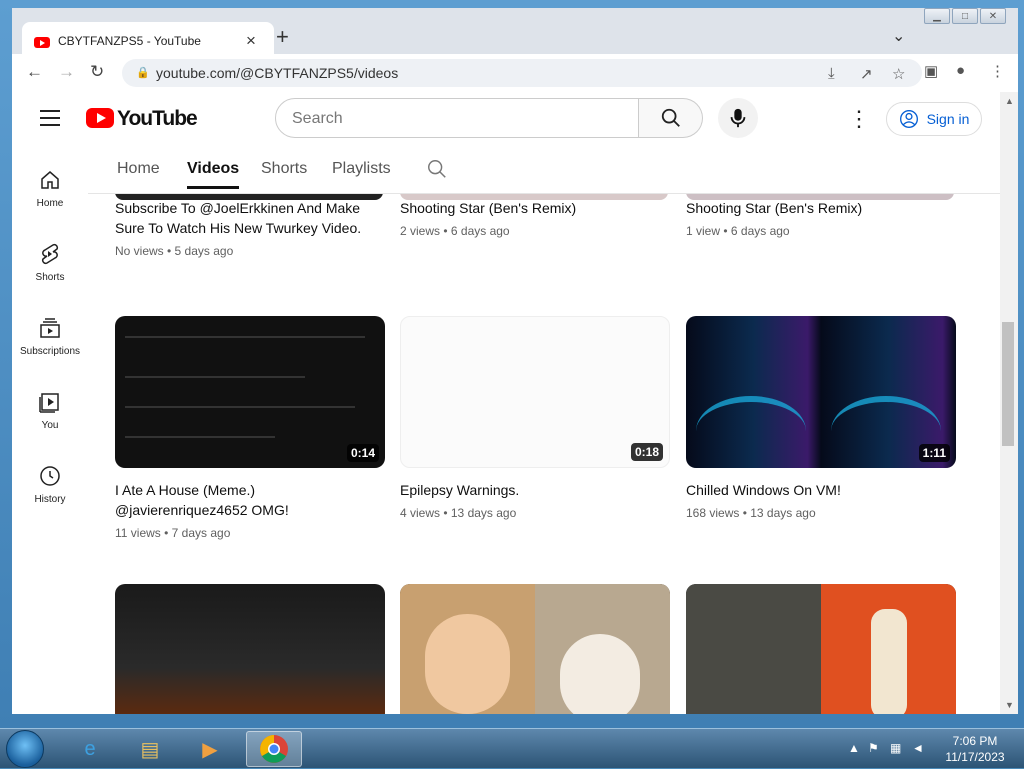  Describe the element at coordinates (50, 336) in the screenshot. I see `sidebar-item-subscriptions: Subscriptions` at that location.